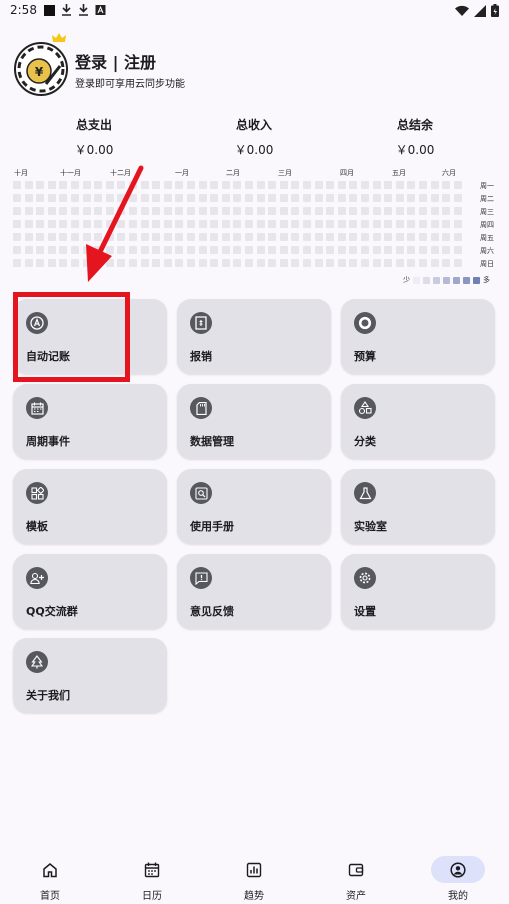 The image size is (509, 904). I want to click on lab-button: 实验室, so click(418, 506).